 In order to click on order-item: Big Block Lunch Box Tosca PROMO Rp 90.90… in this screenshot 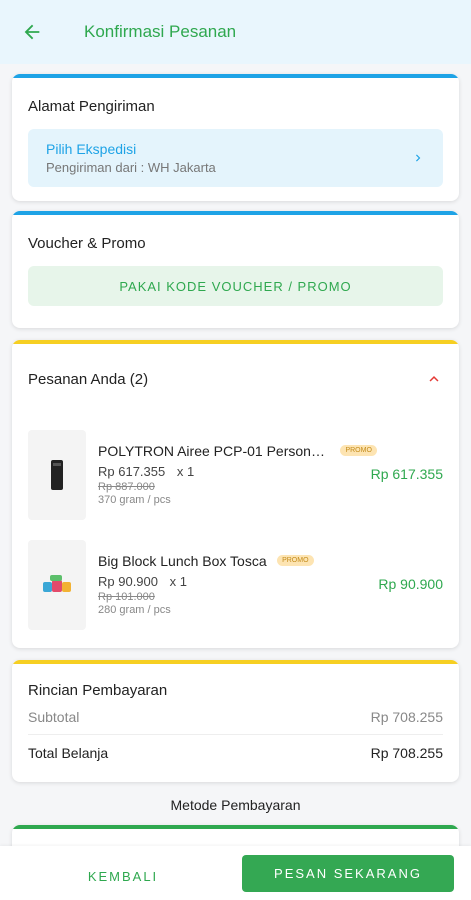, I will do `click(235, 585)`.